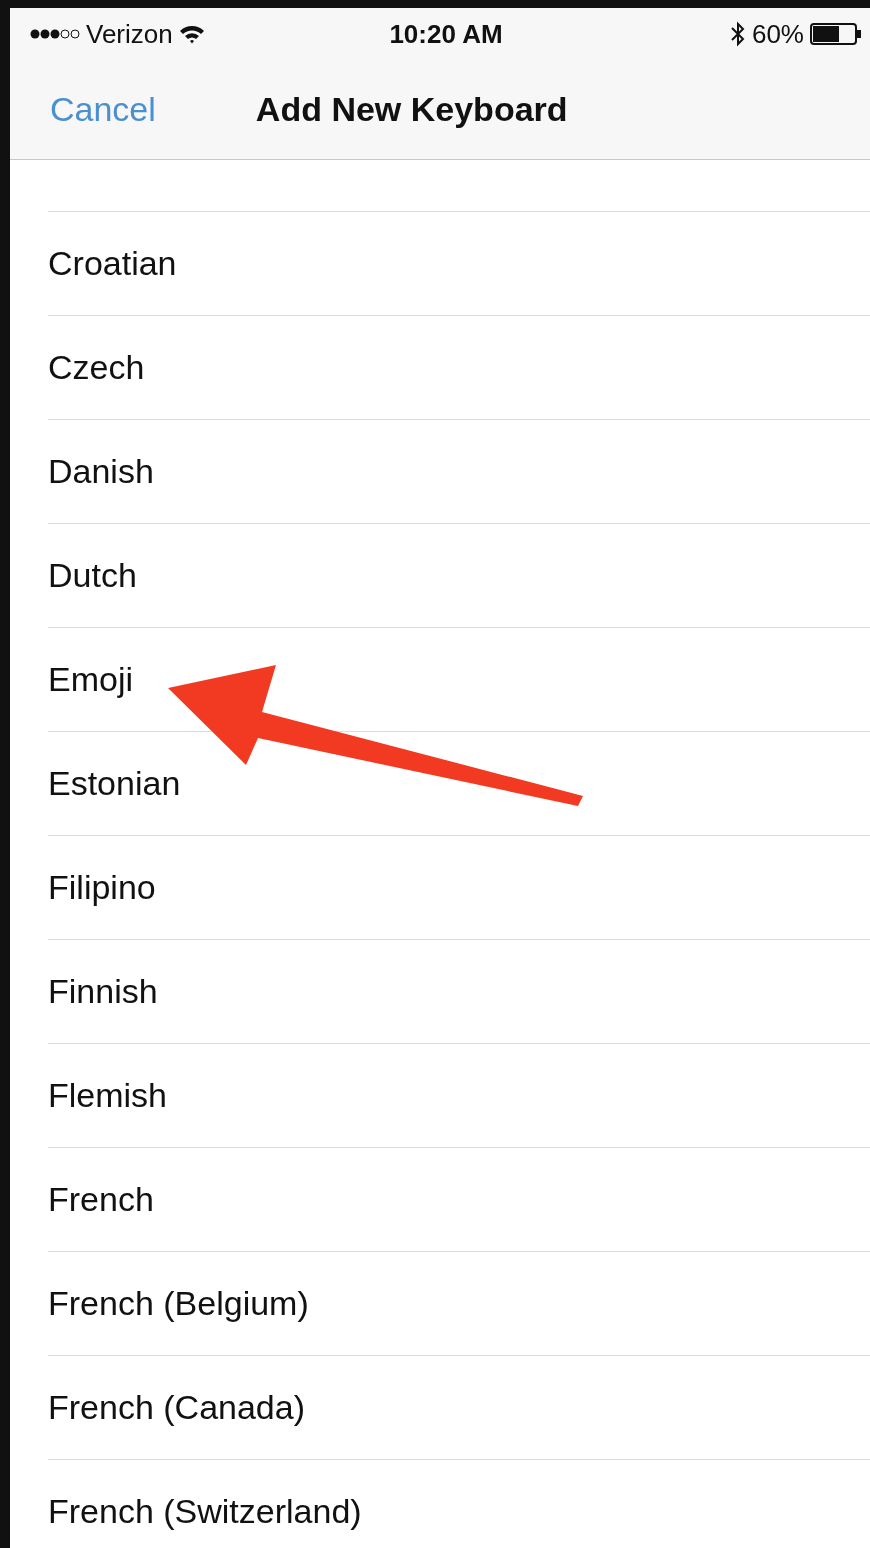  Describe the element at coordinates (459, 1096) in the screenshot. I see `language-row: Flemish` at that location.